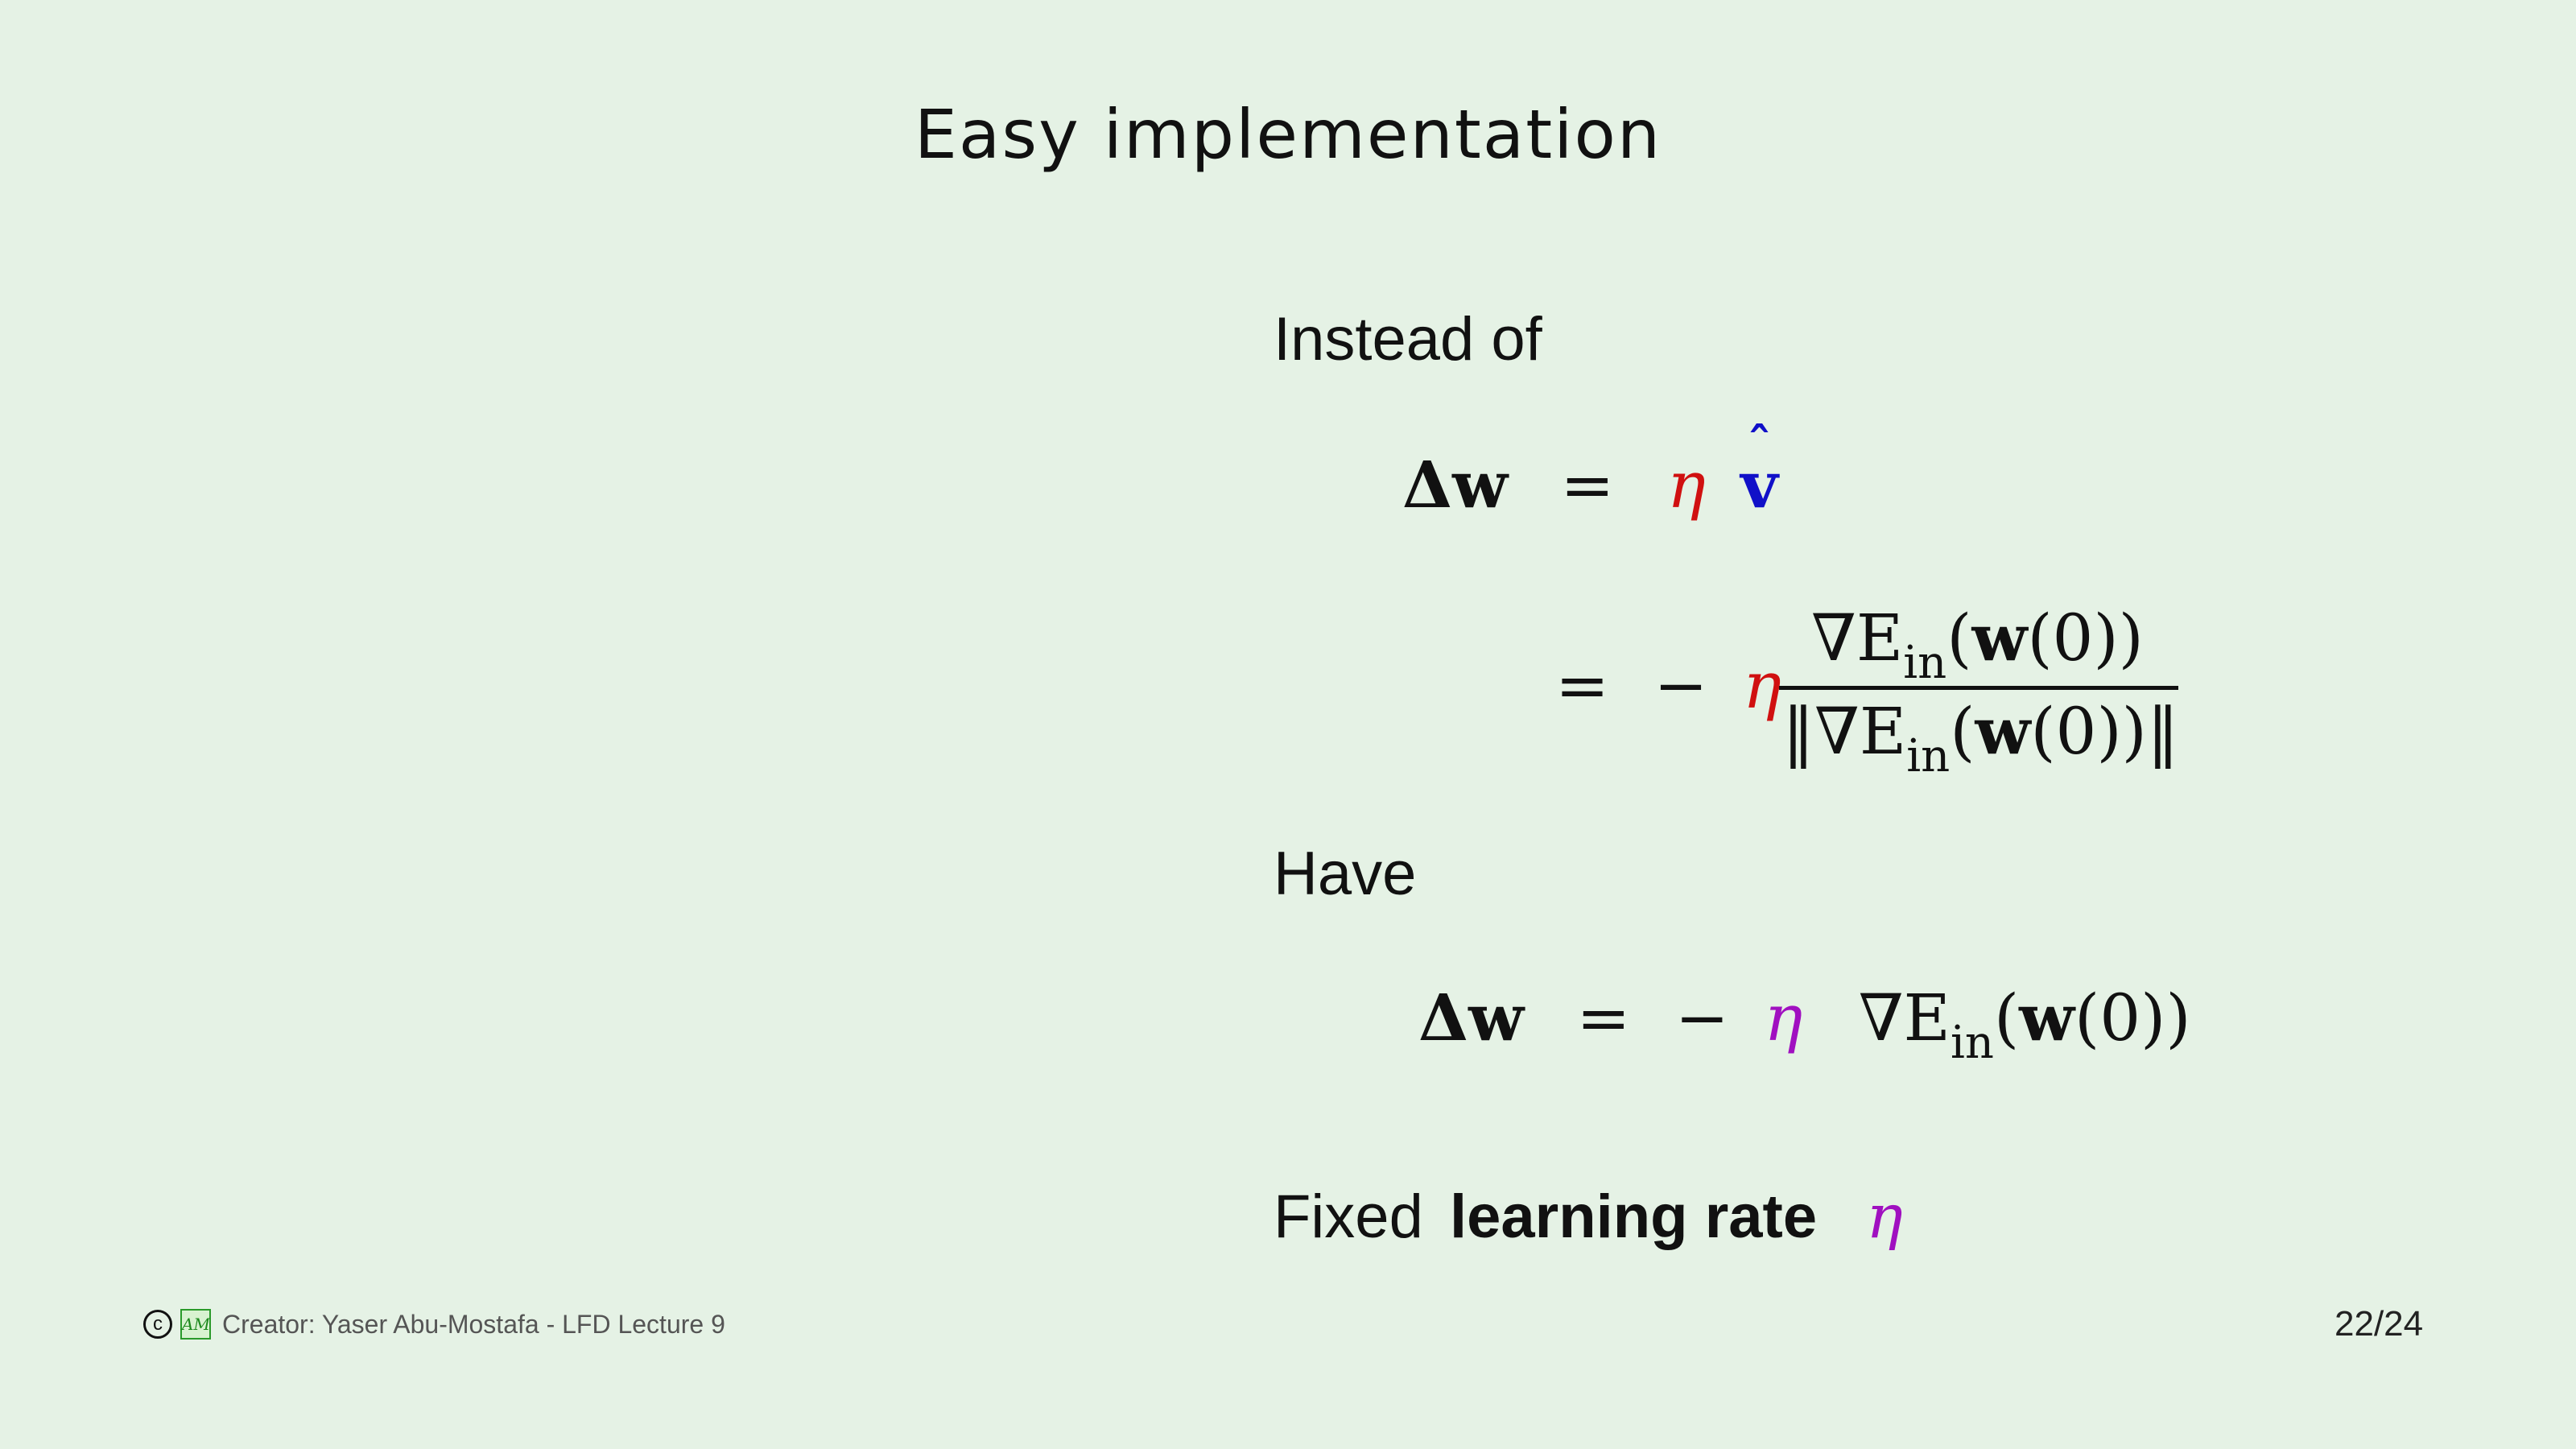 This screenshot has height=1449, width=2576. Describe the element at coordinates (1408, 339) in the screenshot. I see `instead-of-label: Instead of` at that location.